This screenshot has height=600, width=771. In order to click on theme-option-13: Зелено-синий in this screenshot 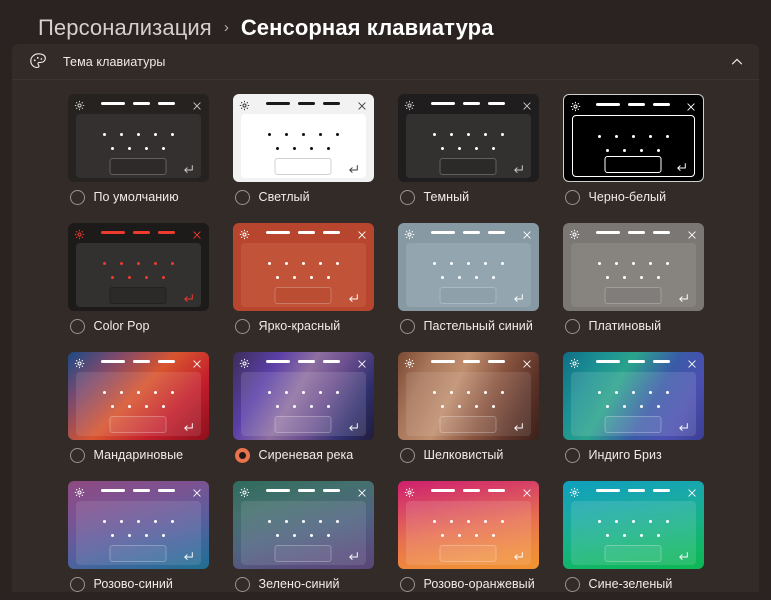, I will do `click(303, 536)`.